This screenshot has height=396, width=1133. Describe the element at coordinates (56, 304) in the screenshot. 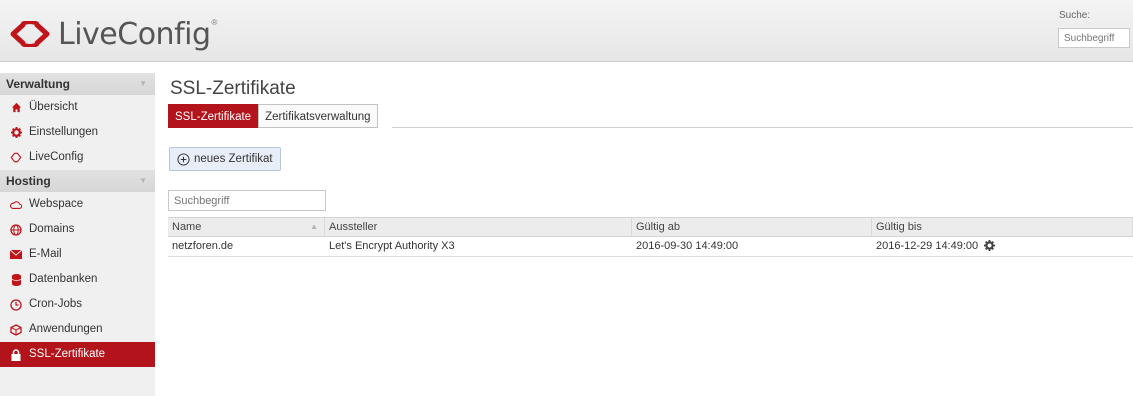

I see `sidebar-item-label: Cron-Jobs` at that location.